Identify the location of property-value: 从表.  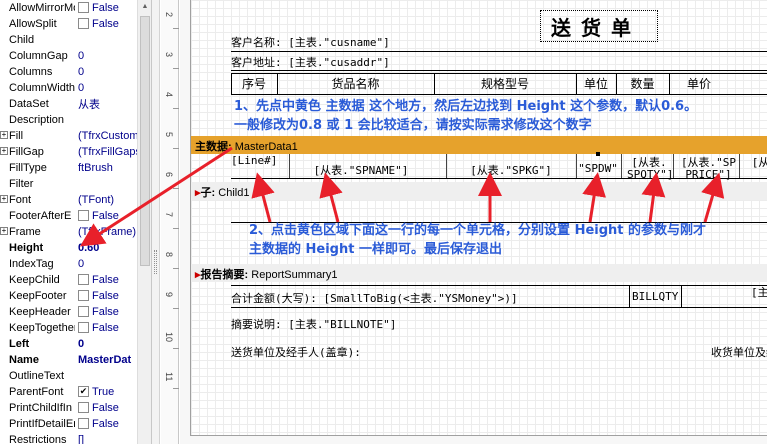
(108, 104).